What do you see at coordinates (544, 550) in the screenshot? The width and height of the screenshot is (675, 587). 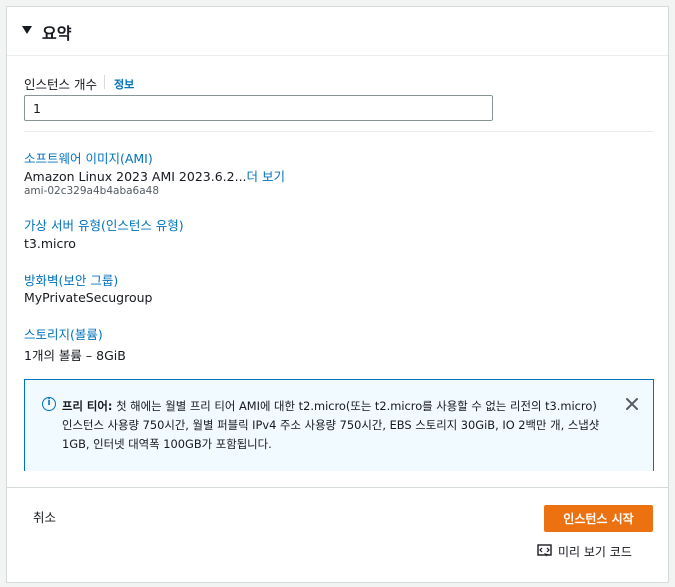 I see `code-preview-icon` at bounding box center [544, 550].